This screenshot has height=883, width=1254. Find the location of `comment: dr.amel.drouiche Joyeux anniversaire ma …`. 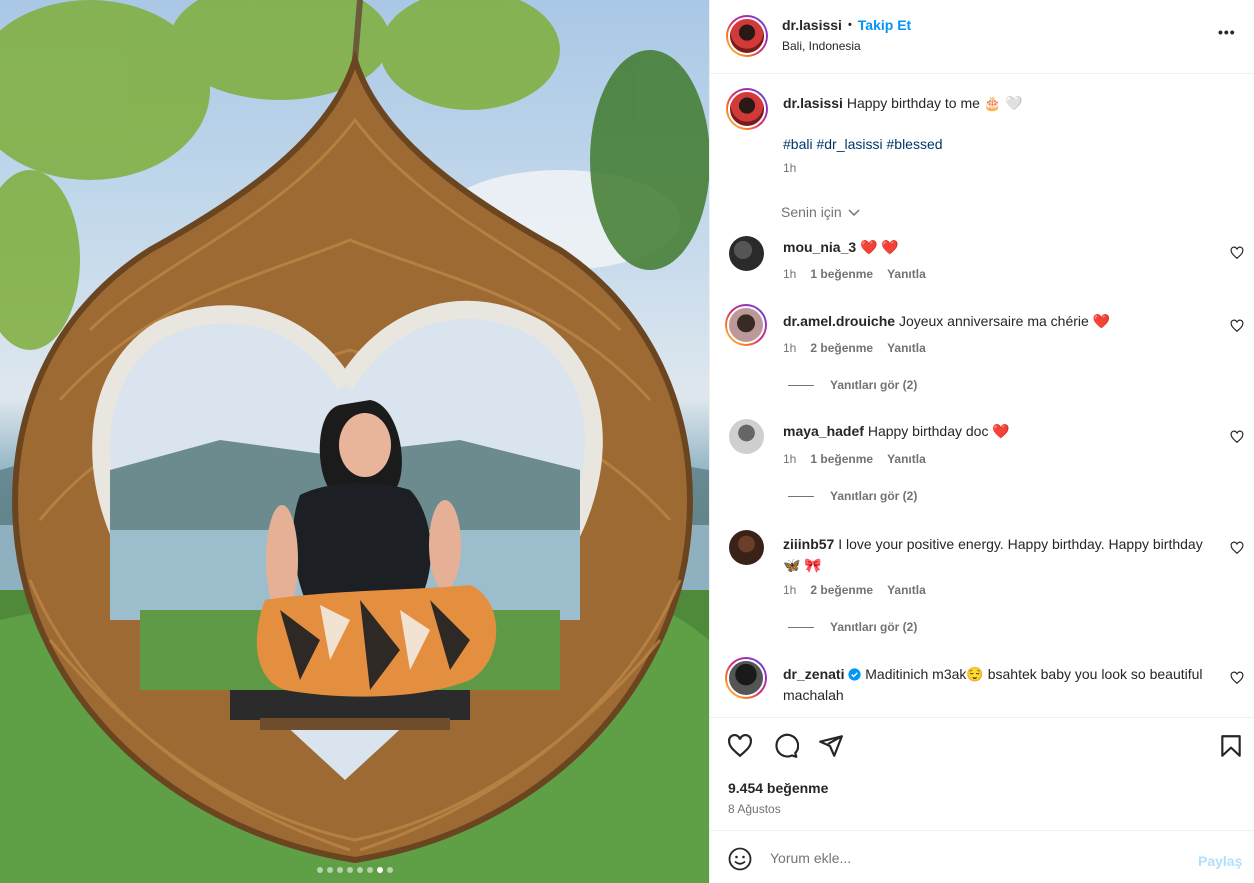

comment: dr.amel.drouiche Joyeux anniversaire ma … is located at coordinates (946, 321).